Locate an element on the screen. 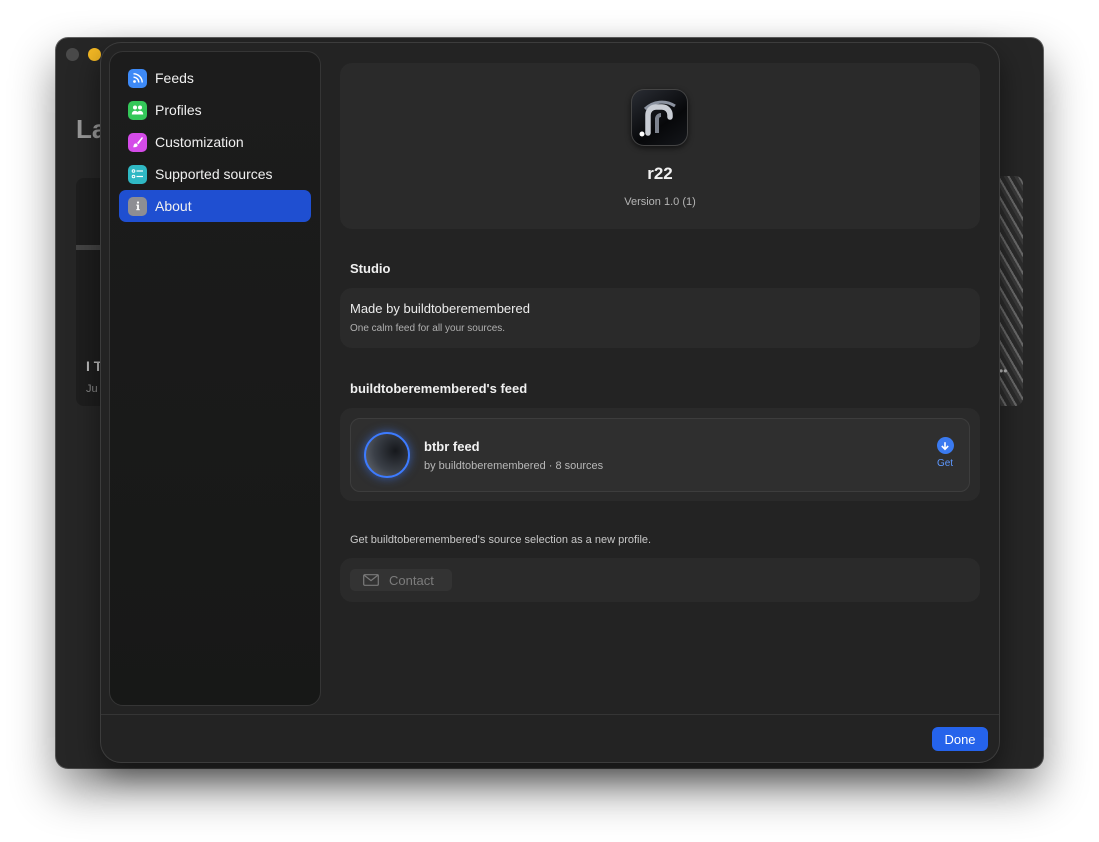  contact-label: Contact is located at coordinates (411, 580).